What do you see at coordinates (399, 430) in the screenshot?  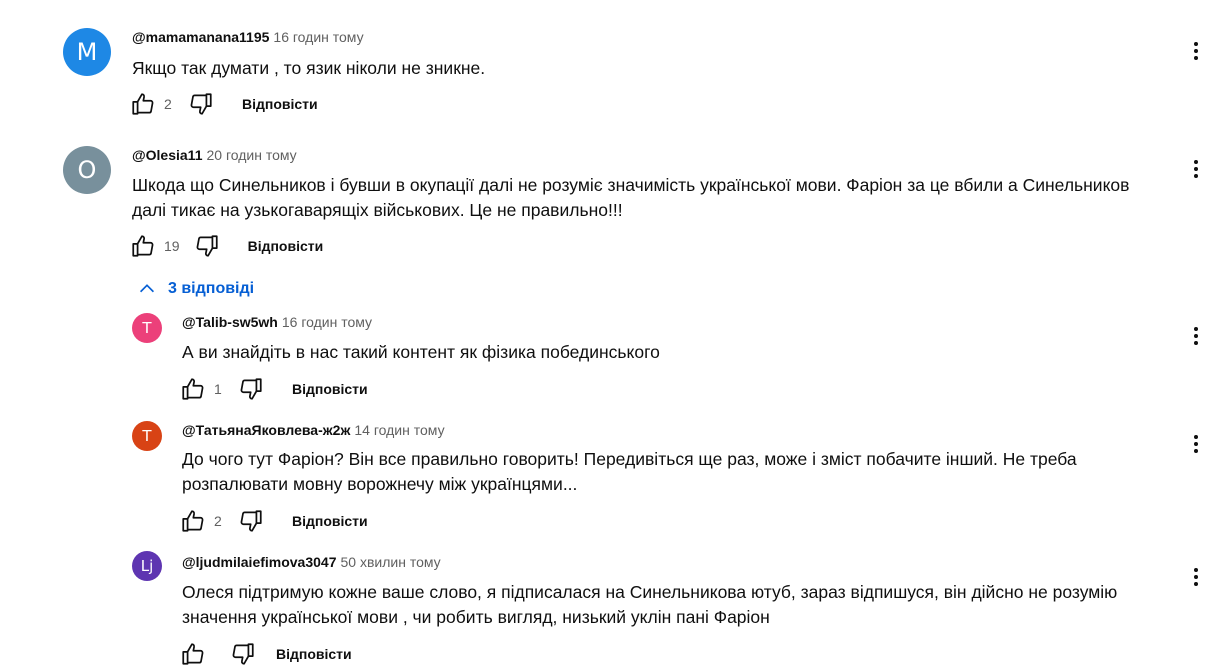 I see `comment-timestamp: 14 годин тому` at bounding box center [399, 430].